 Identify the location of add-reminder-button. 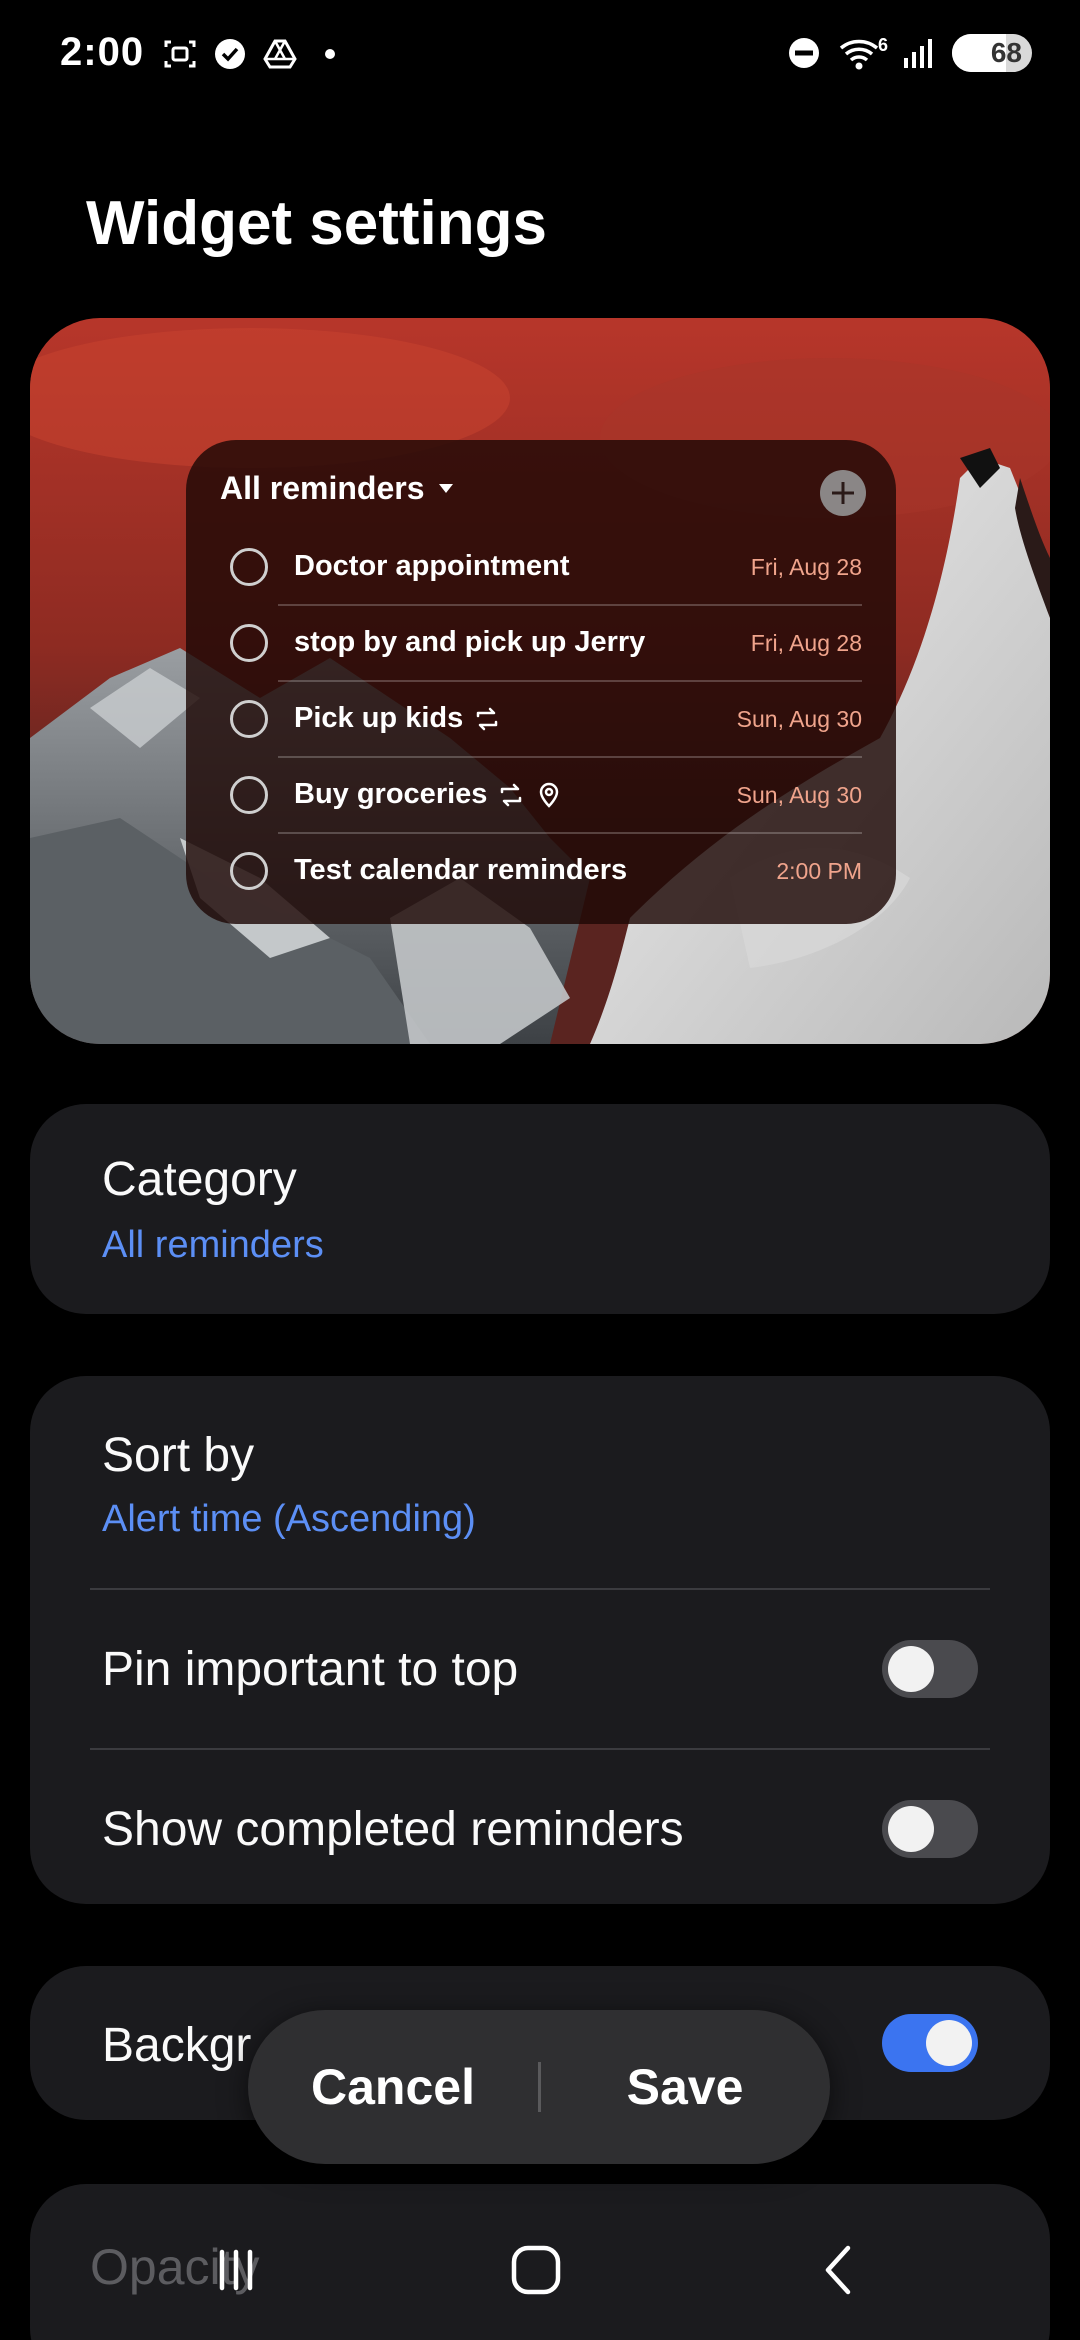
(843, 493).